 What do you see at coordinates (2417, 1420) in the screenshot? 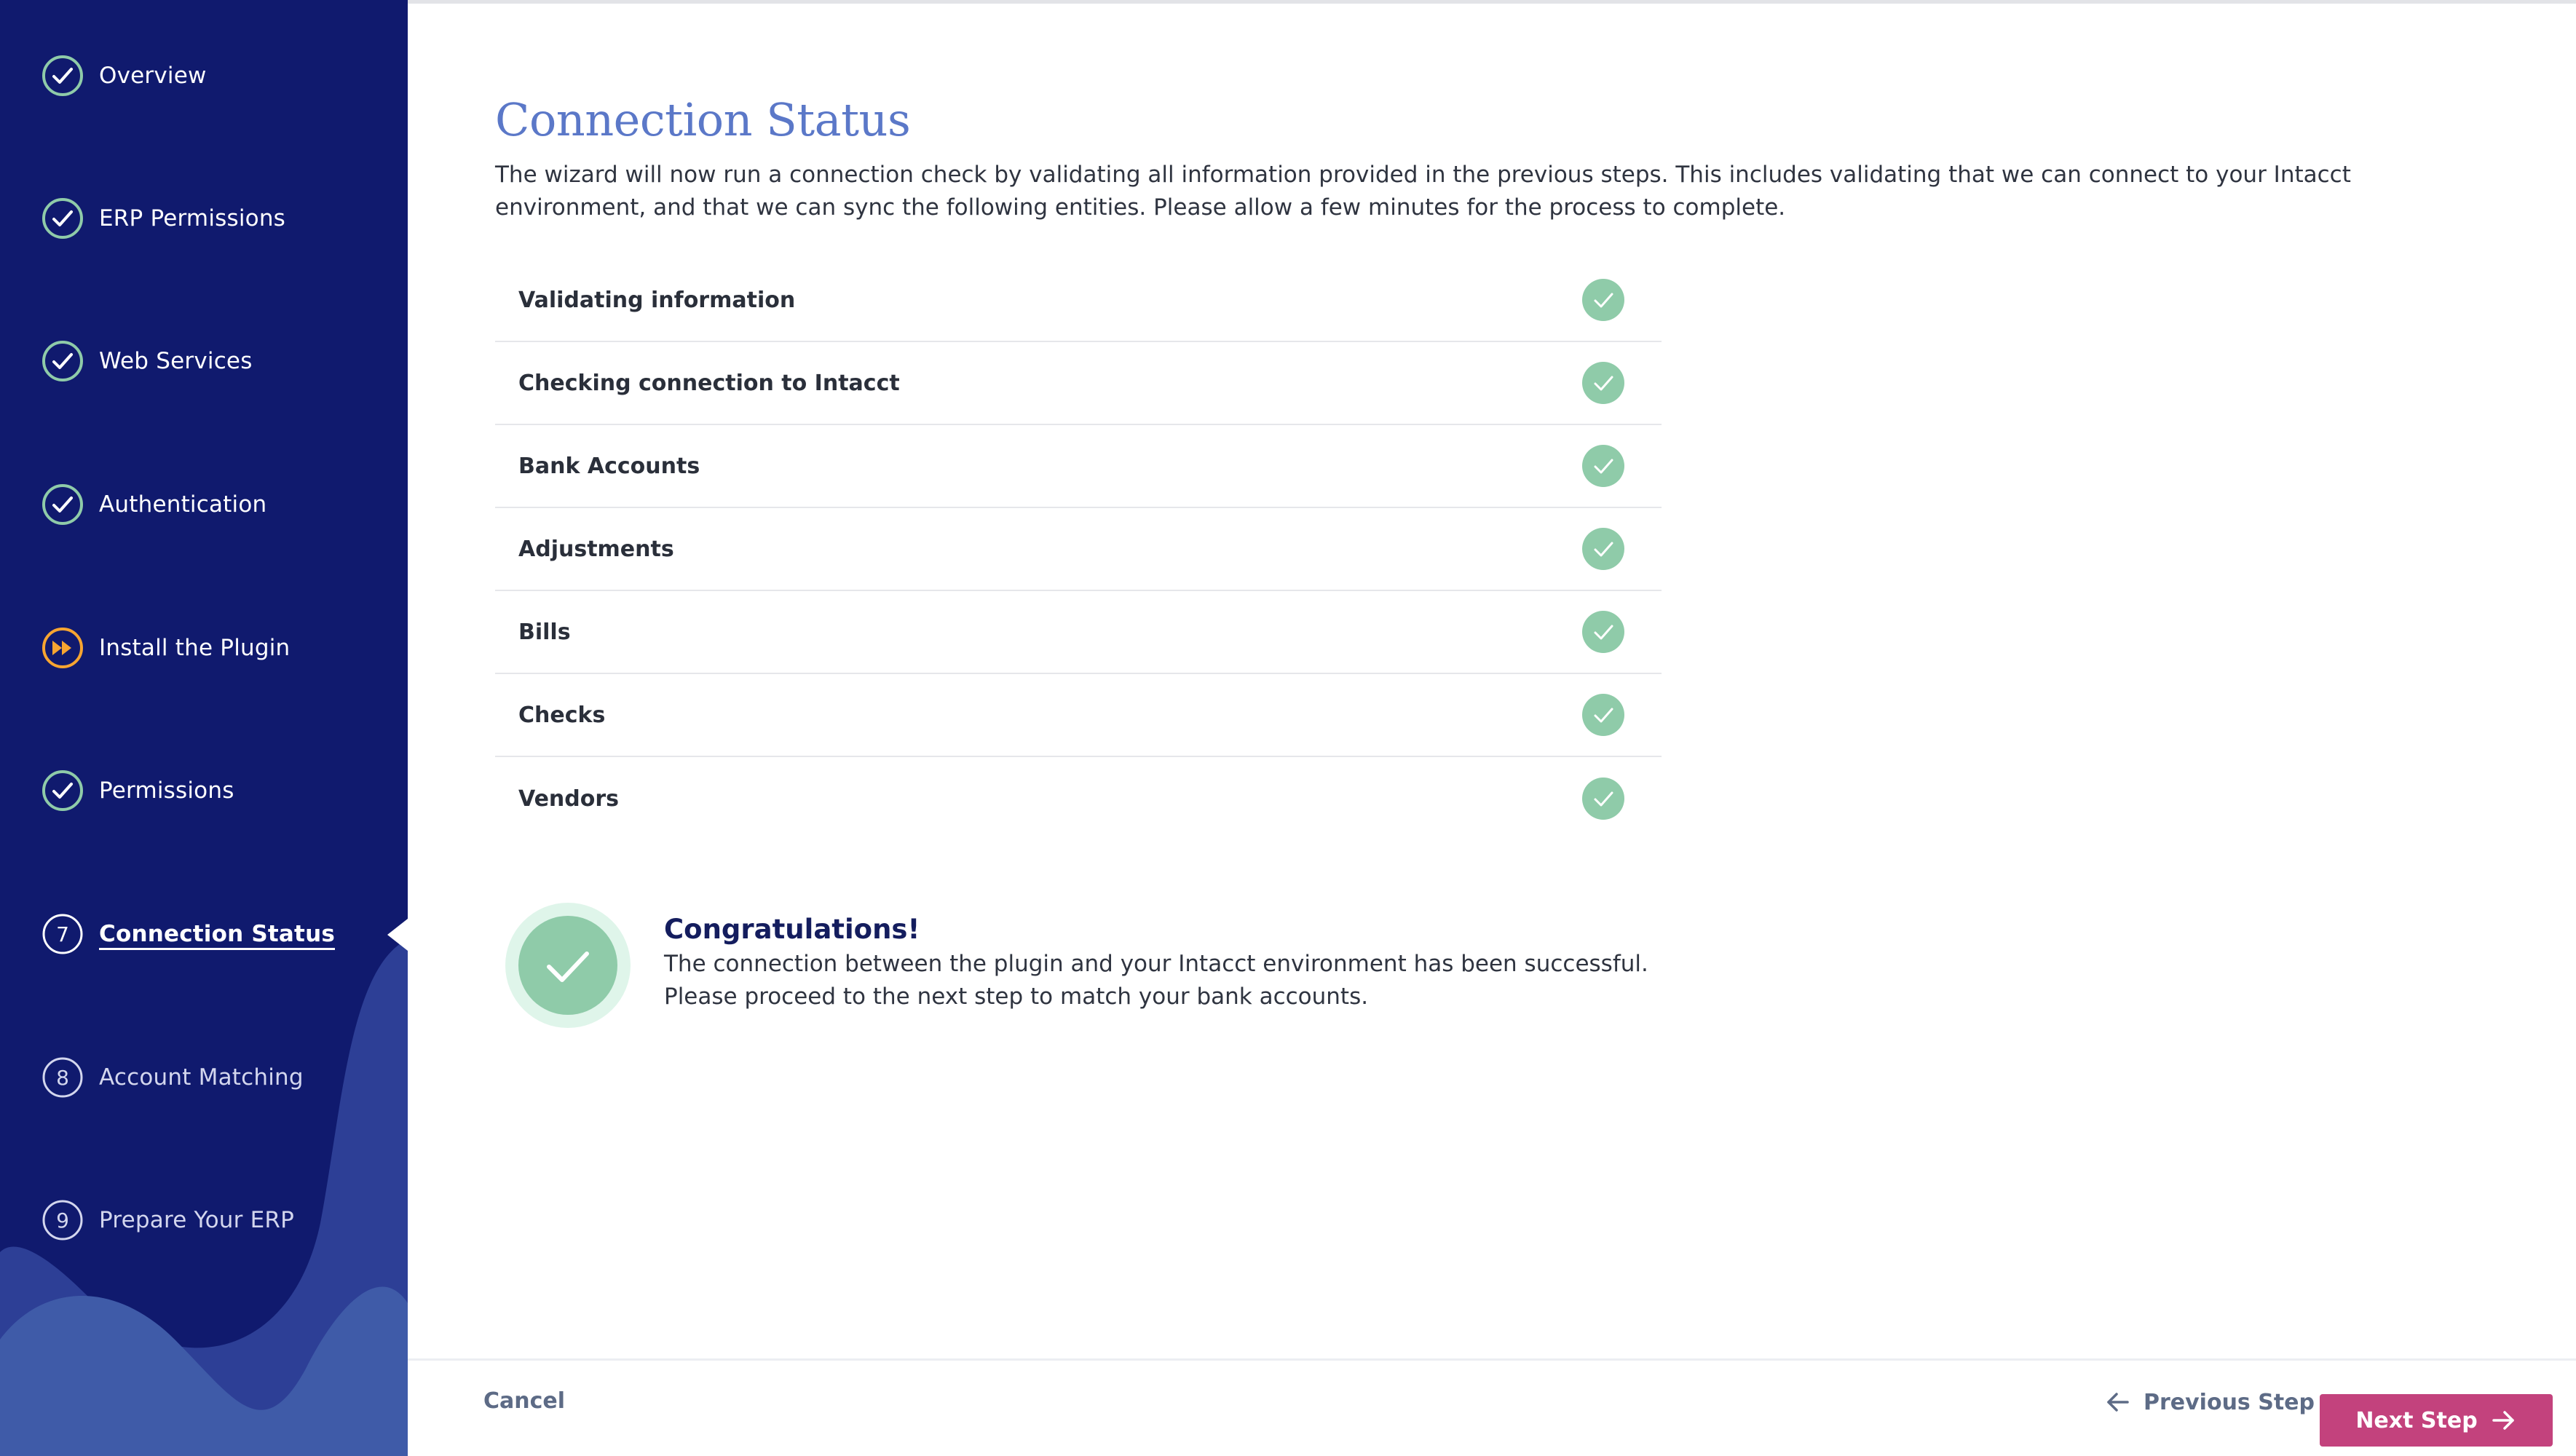
I see `next-step-label: Next Step` at bounding box center [2417, 1420].